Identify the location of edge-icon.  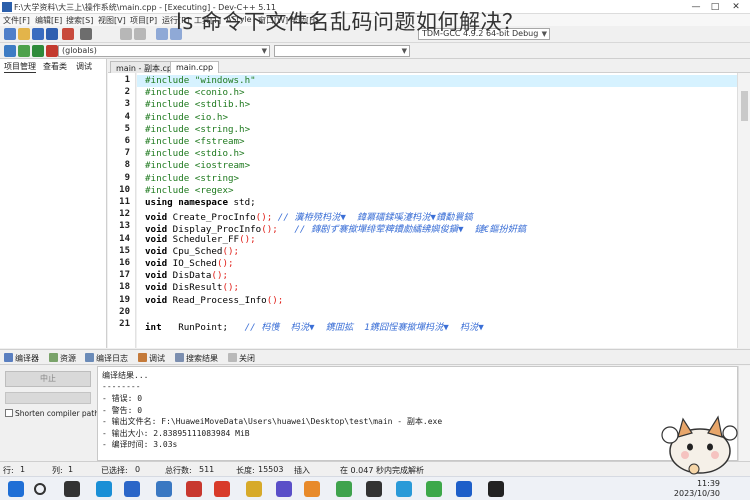
(104, 489).